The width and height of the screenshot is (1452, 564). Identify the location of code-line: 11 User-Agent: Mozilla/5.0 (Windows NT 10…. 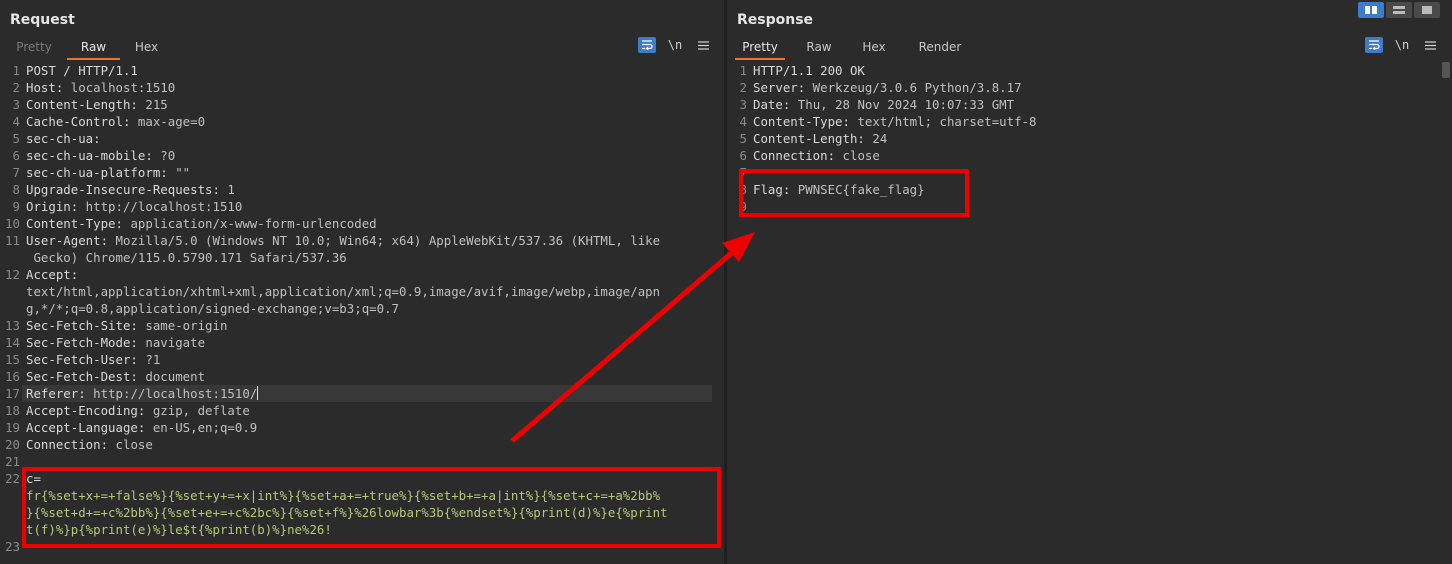
(362, 240).